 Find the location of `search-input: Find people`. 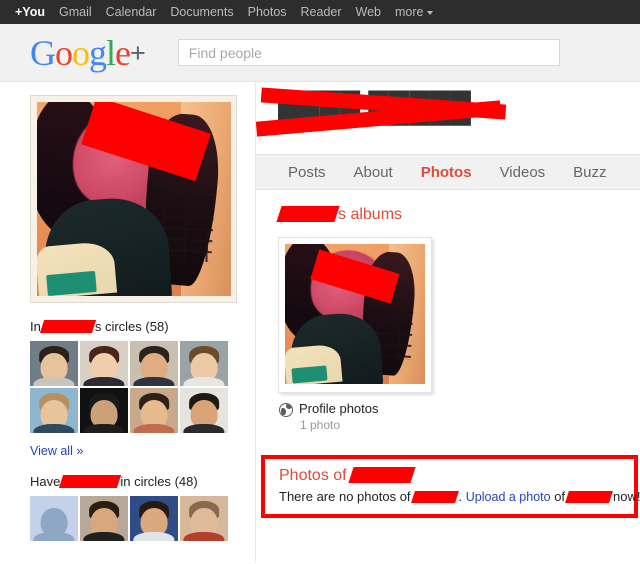

search-input: Find people is located at coordinates (368, 52).